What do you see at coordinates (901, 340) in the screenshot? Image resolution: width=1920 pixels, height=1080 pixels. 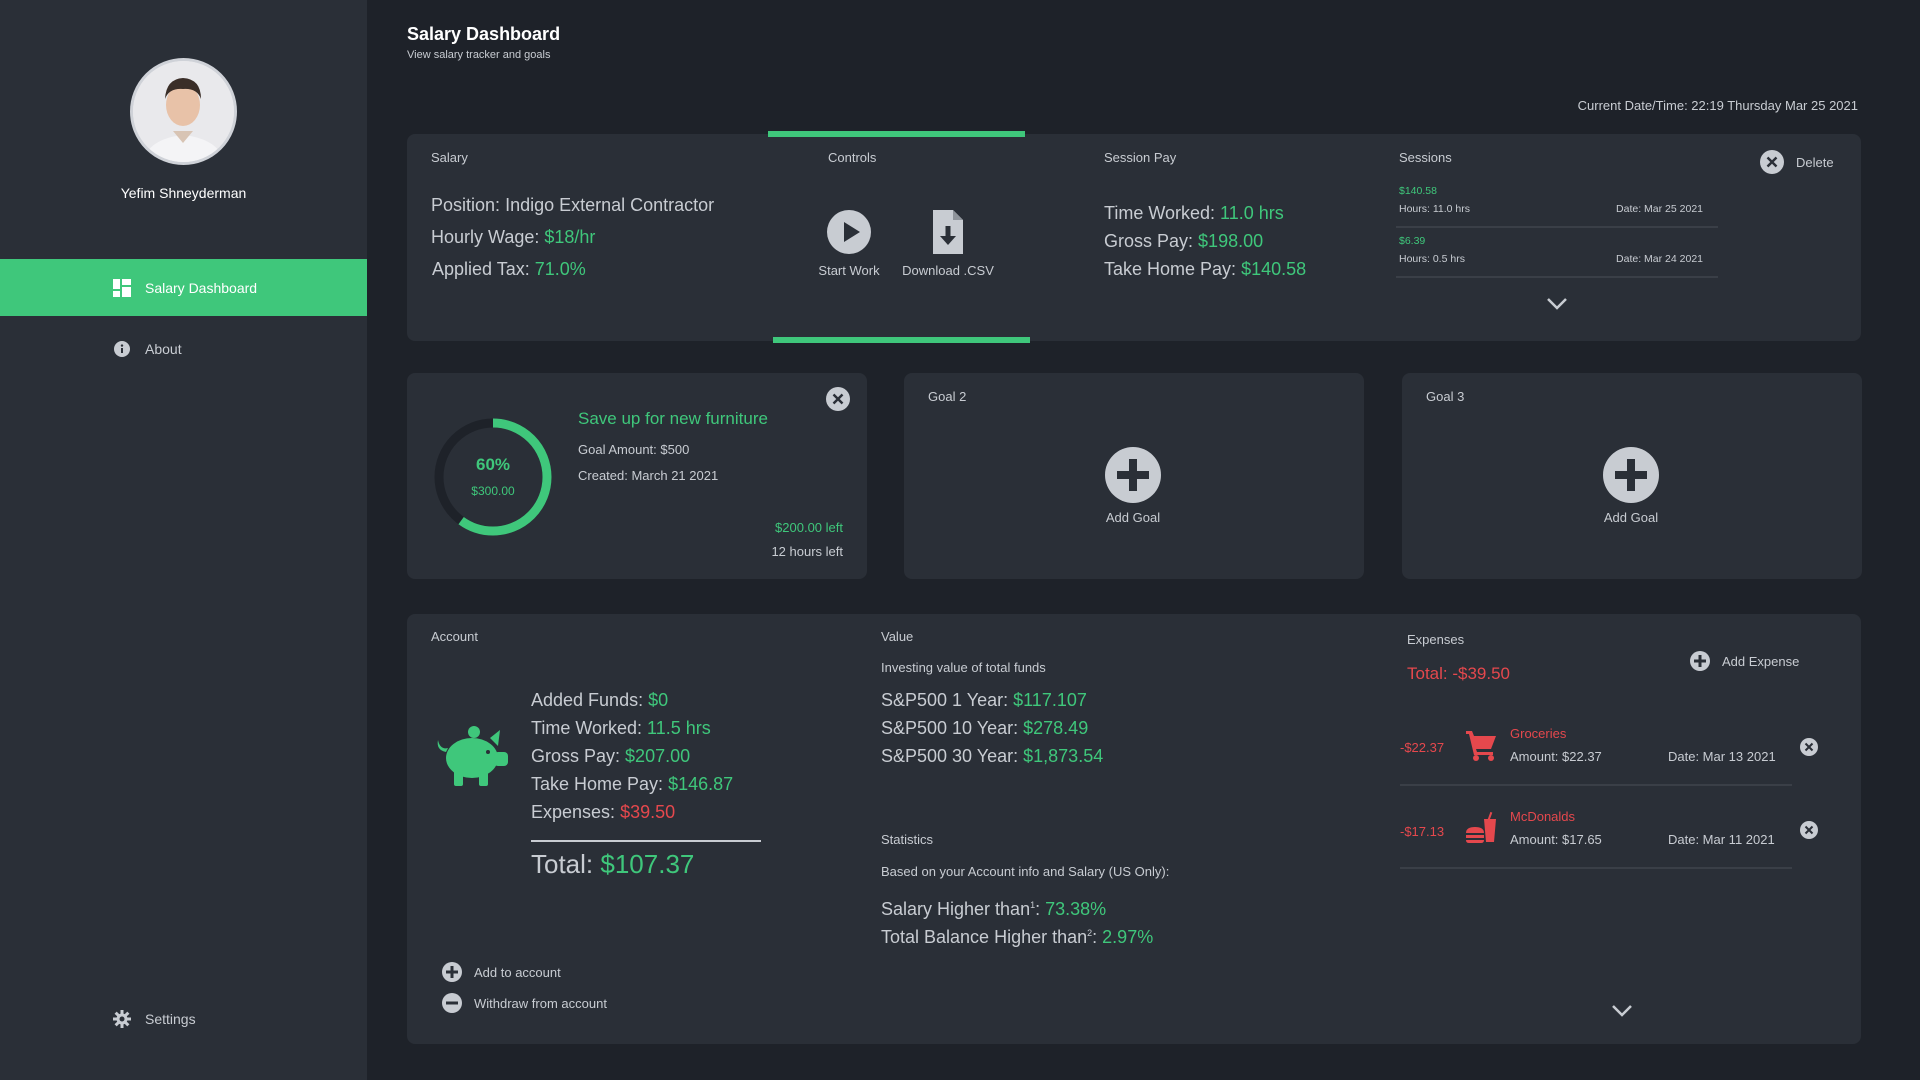 I see `controls-bottom-bar` at bounding box center [901, 340].